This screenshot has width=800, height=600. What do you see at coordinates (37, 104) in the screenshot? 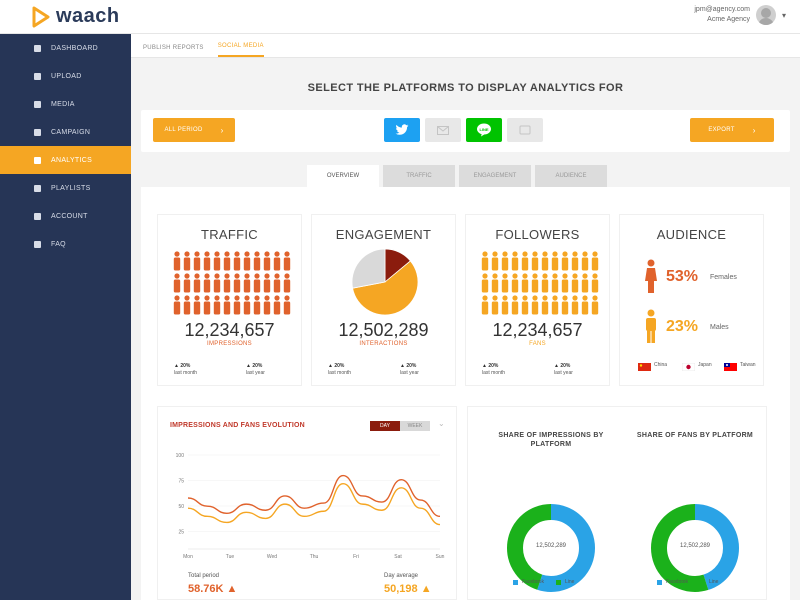
I see `media-icon` at bounding box center [37, 104].